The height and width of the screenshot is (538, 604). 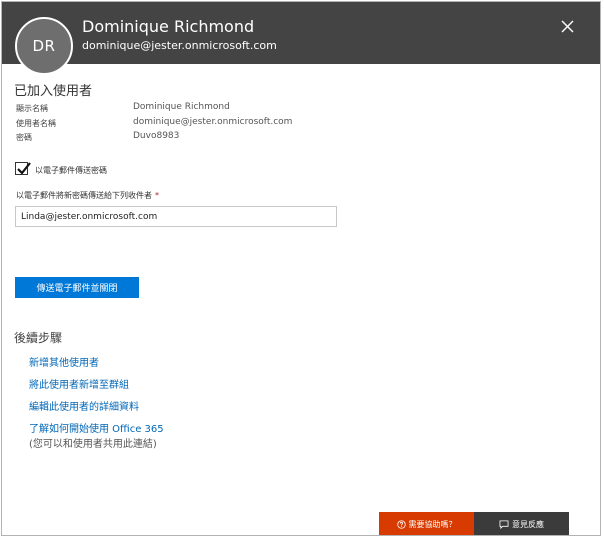 I want to click on recipient-field-label-text: 以電子郵件將新密碼傳送給下列收件者, so click(x=84, y=195).